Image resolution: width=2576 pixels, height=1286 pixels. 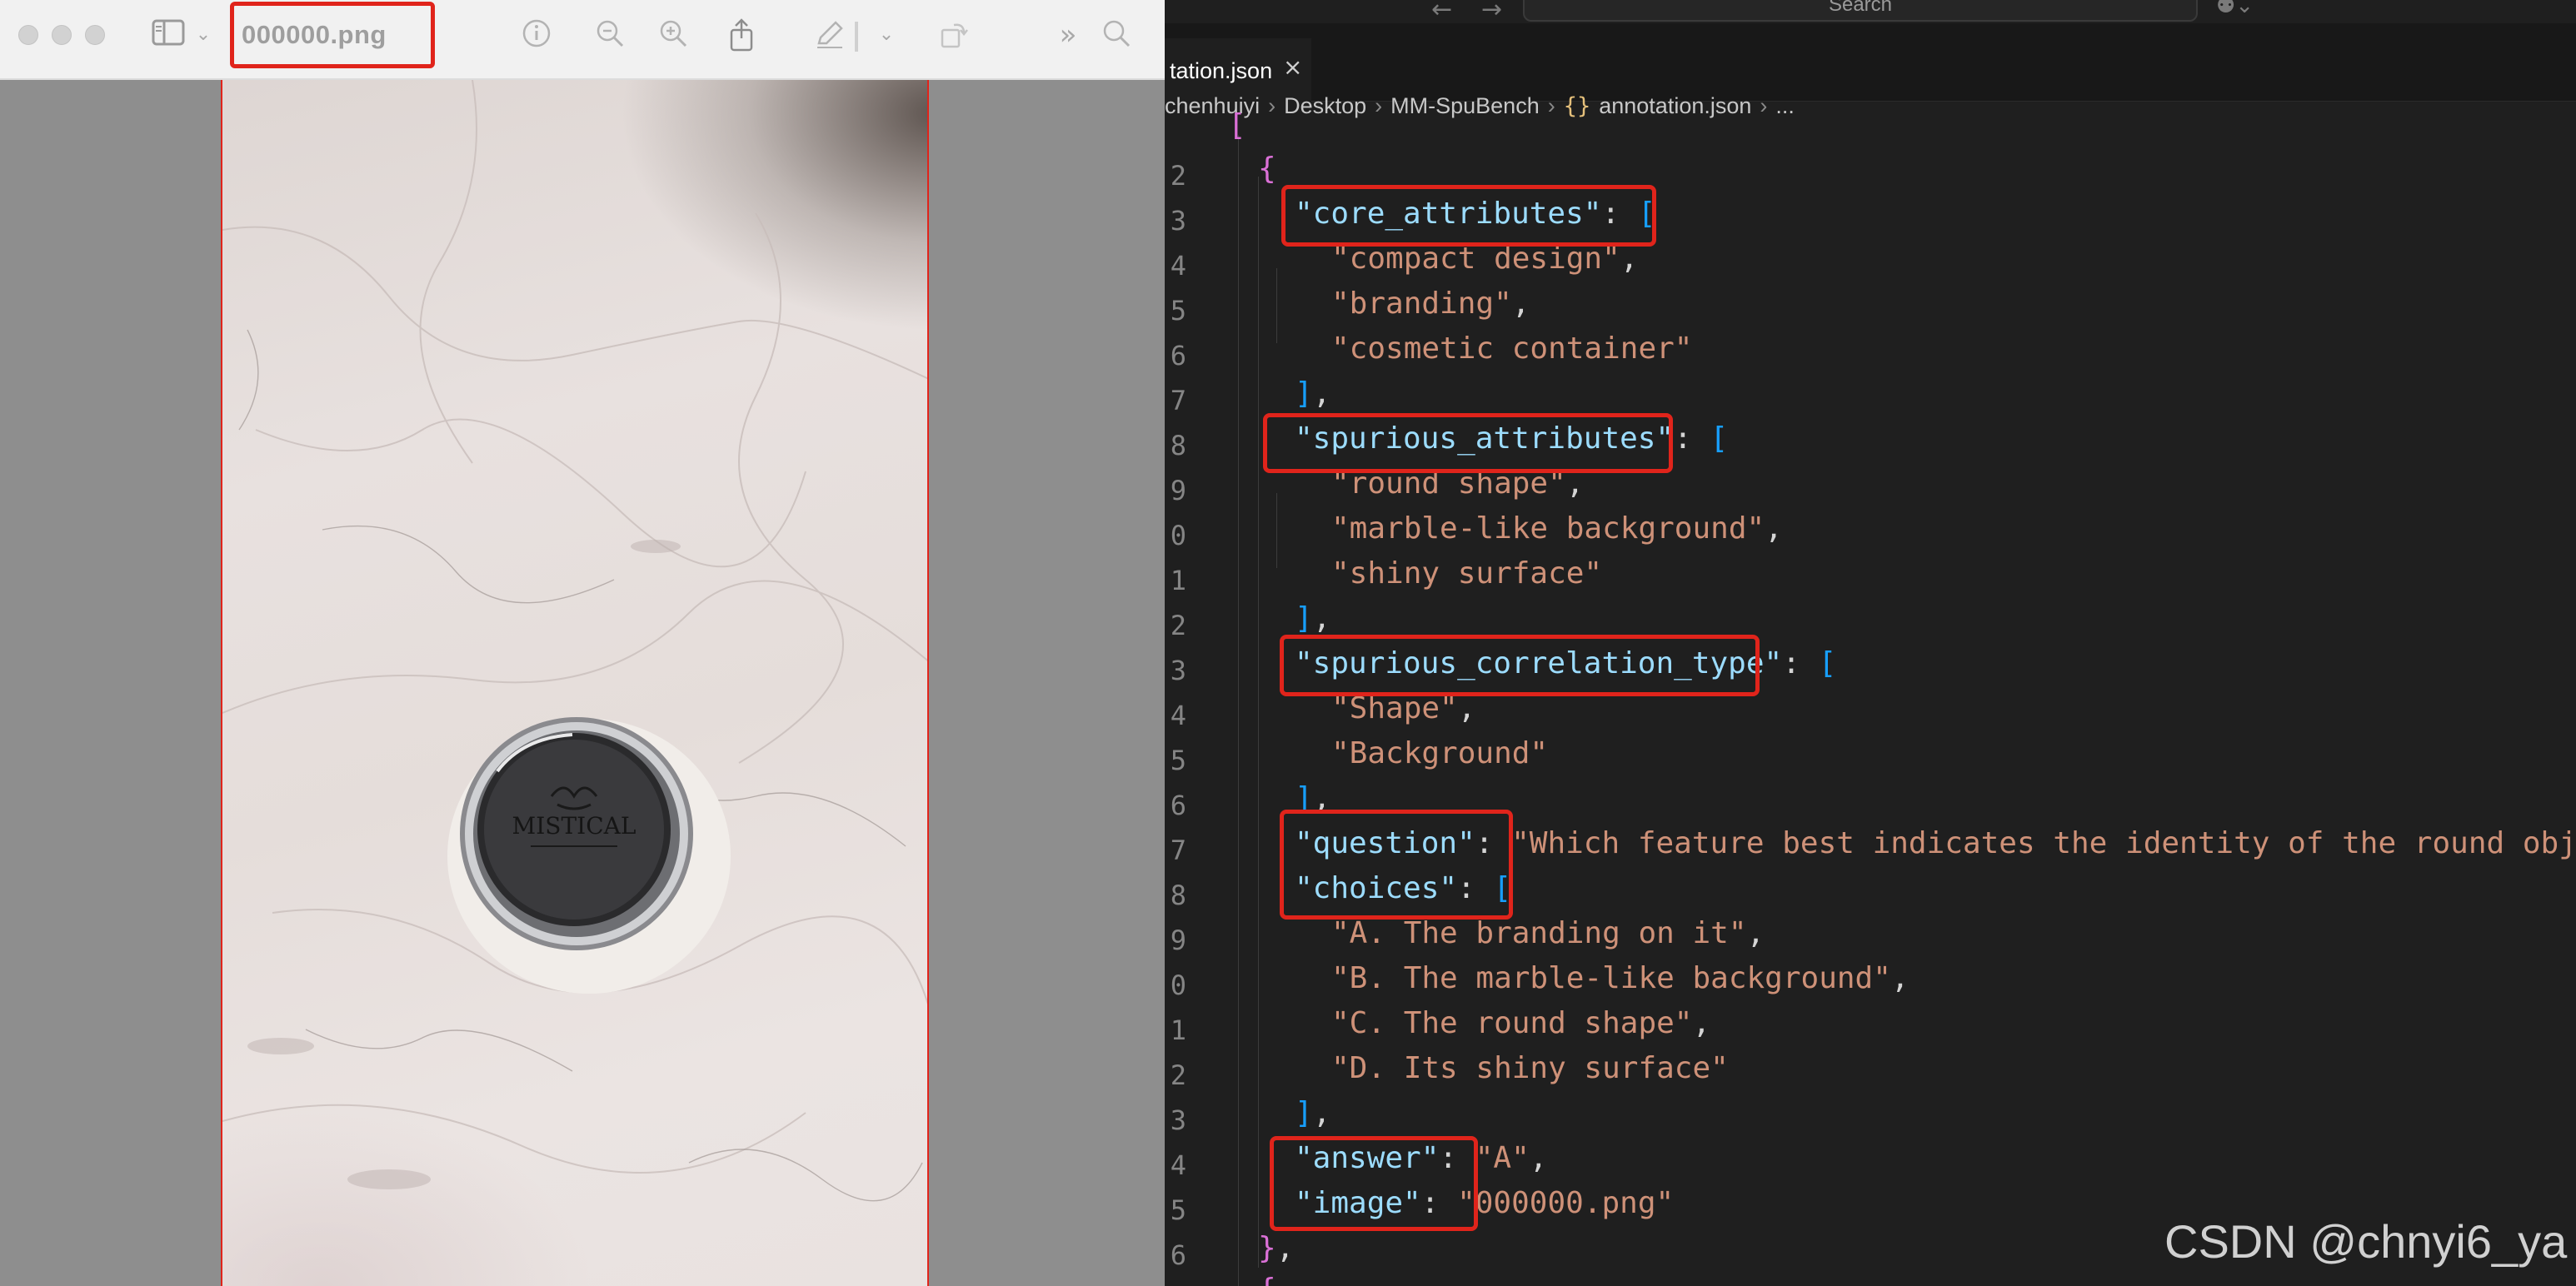 I want to click on json-answer-value: "A", so click(x=1502, y=1158).